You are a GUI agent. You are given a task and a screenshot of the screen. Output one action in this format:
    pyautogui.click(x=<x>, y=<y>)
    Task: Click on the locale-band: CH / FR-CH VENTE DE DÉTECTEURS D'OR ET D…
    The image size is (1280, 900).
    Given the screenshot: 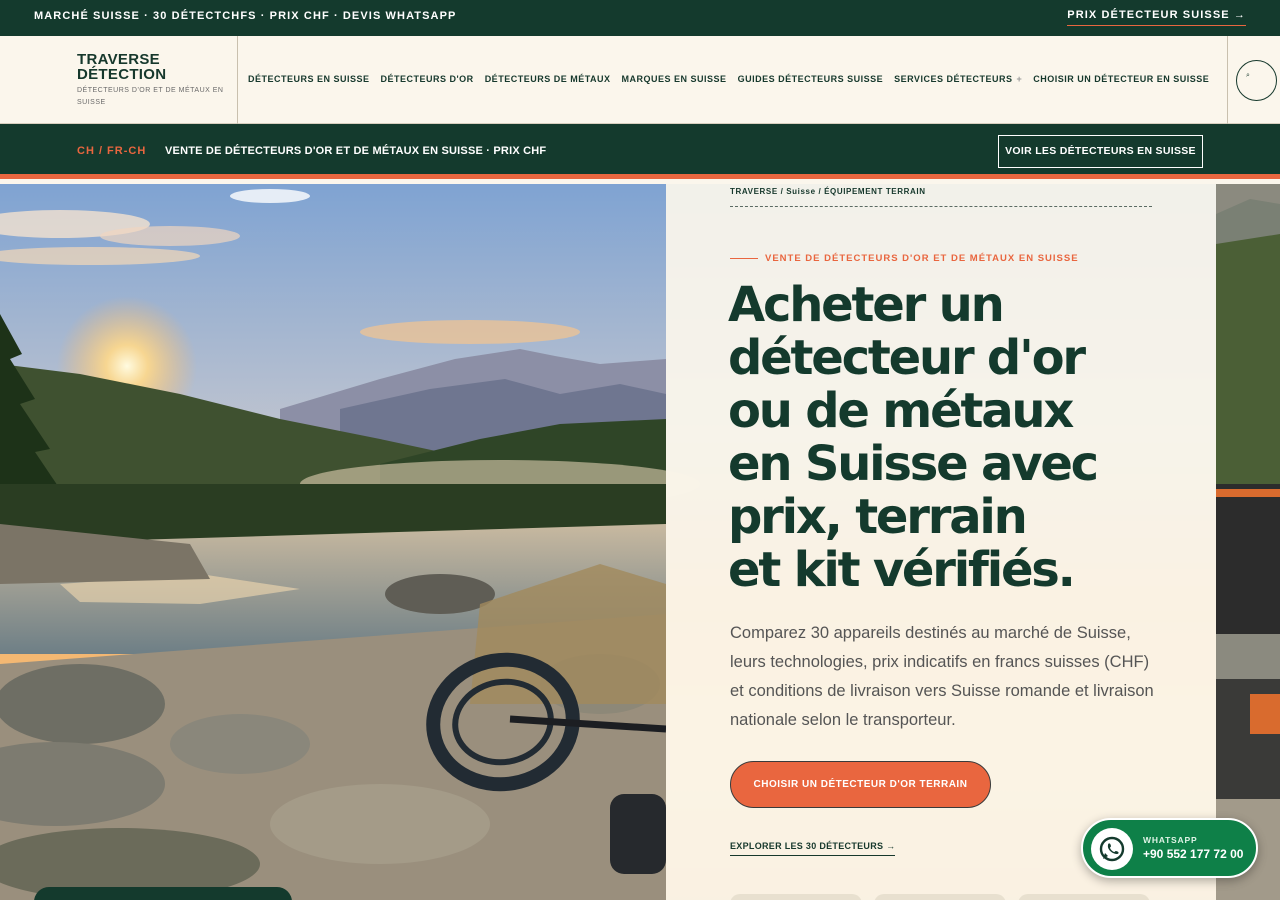 What is the action you would take?
    pyautogui.click(x=640, y=151)
    